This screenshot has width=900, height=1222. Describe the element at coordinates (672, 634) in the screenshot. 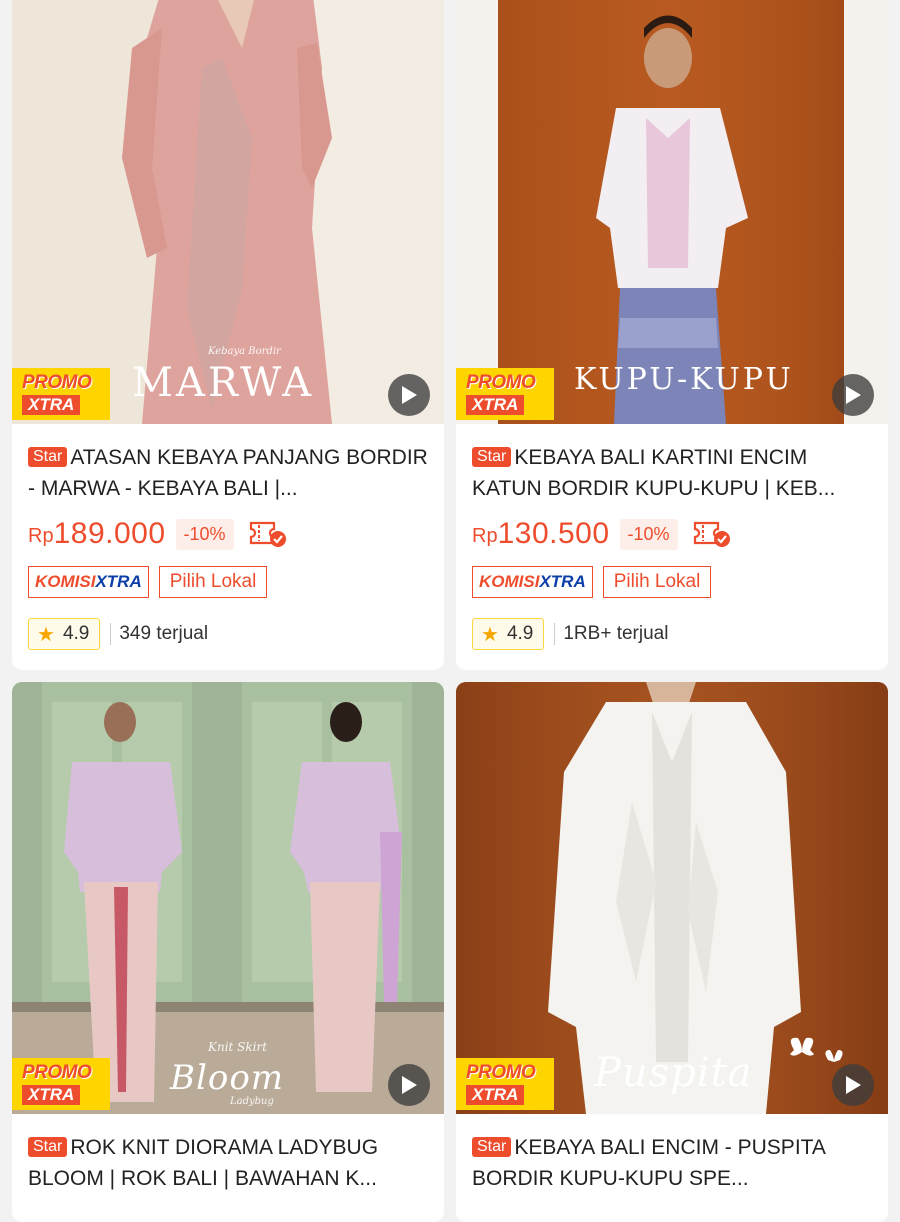

I see `rating-row: ★ 4.9 1RB+ terjual` at that location.